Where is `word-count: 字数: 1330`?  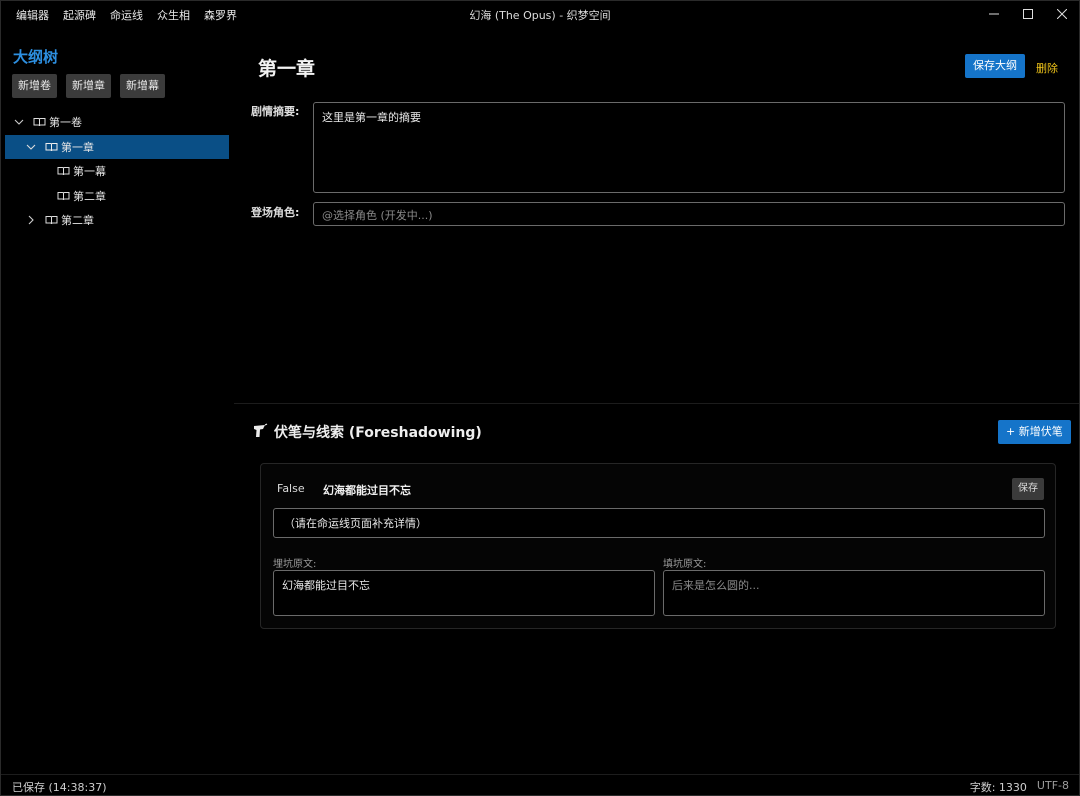
word-count: 字数: 1330 is located at coordinates (998, 787).